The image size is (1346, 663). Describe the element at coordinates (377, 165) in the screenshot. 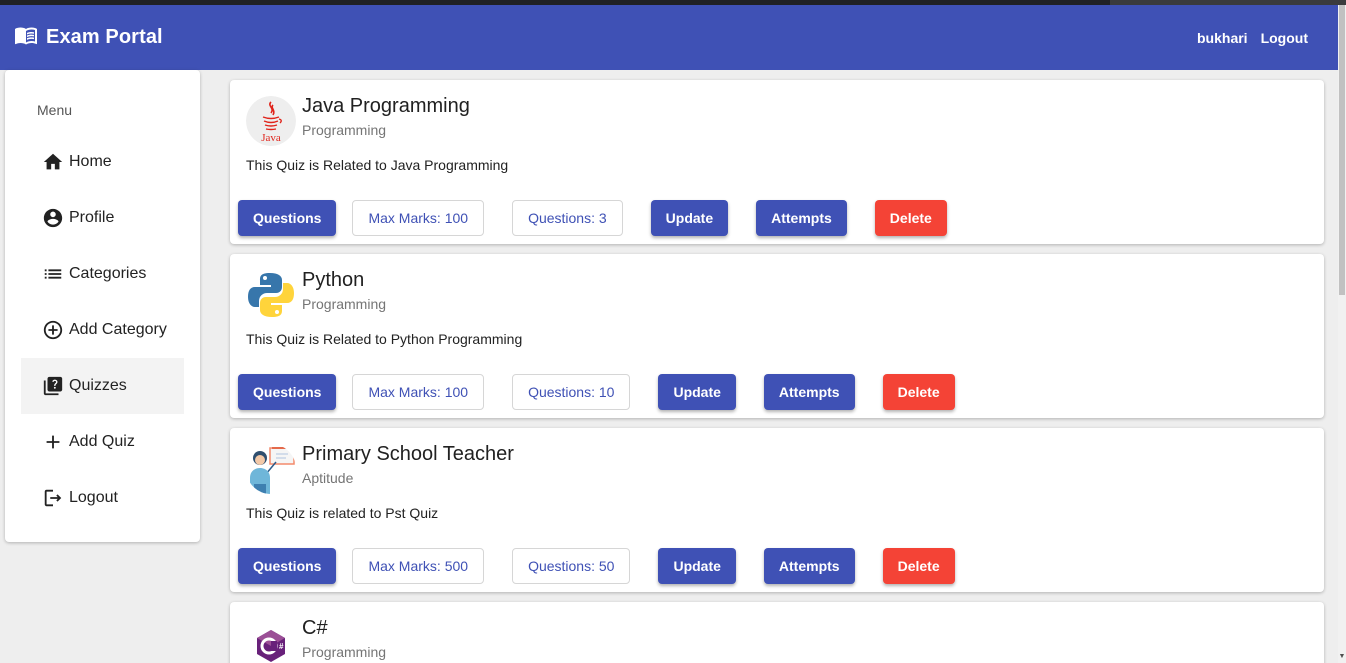

I see `quiz-description: This Quiz is Related to Java Programming` at that location.